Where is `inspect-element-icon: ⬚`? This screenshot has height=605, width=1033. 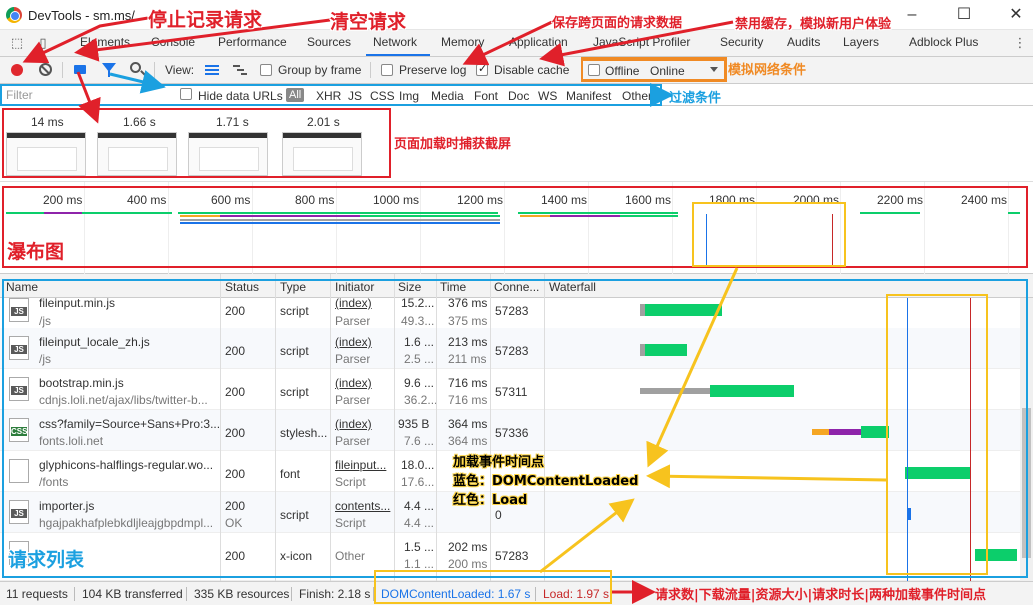
inspect-element-icon: ⬚ is located at coordinates (17, 43).